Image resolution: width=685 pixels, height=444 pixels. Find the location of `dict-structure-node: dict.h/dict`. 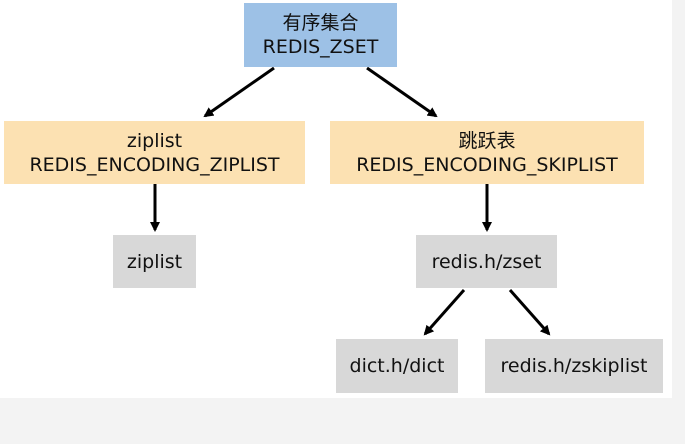

dict-structure-node: dict.h/dict is located at coordinates (397, 366).